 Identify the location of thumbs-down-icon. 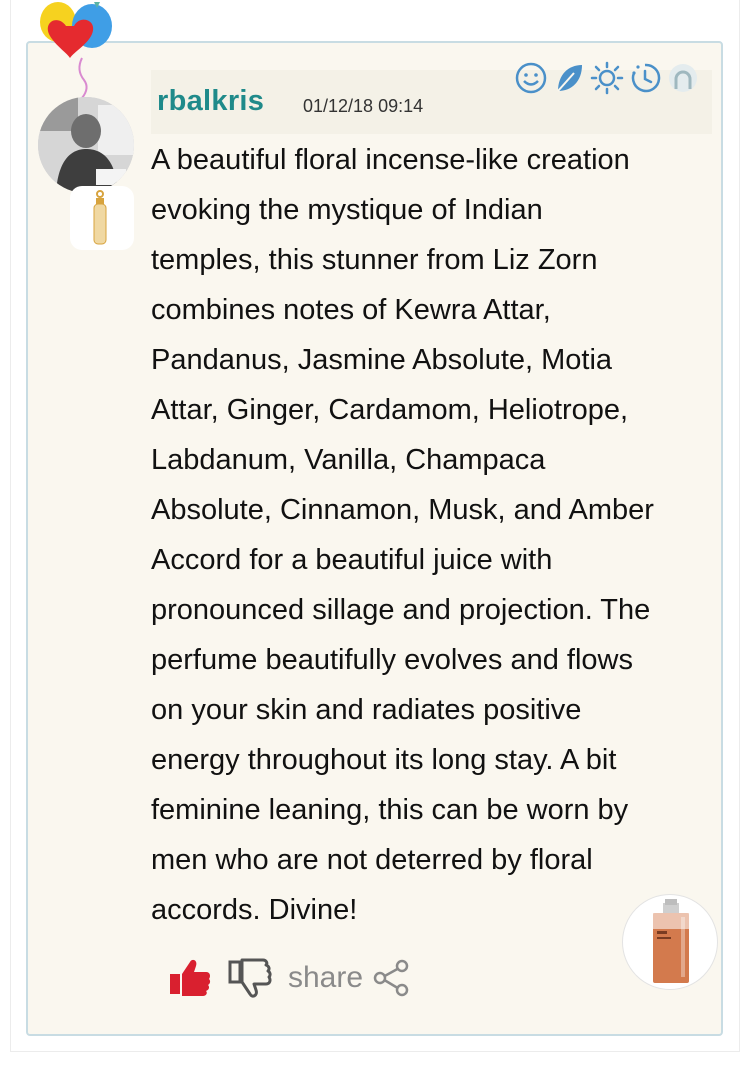
(250, 978).